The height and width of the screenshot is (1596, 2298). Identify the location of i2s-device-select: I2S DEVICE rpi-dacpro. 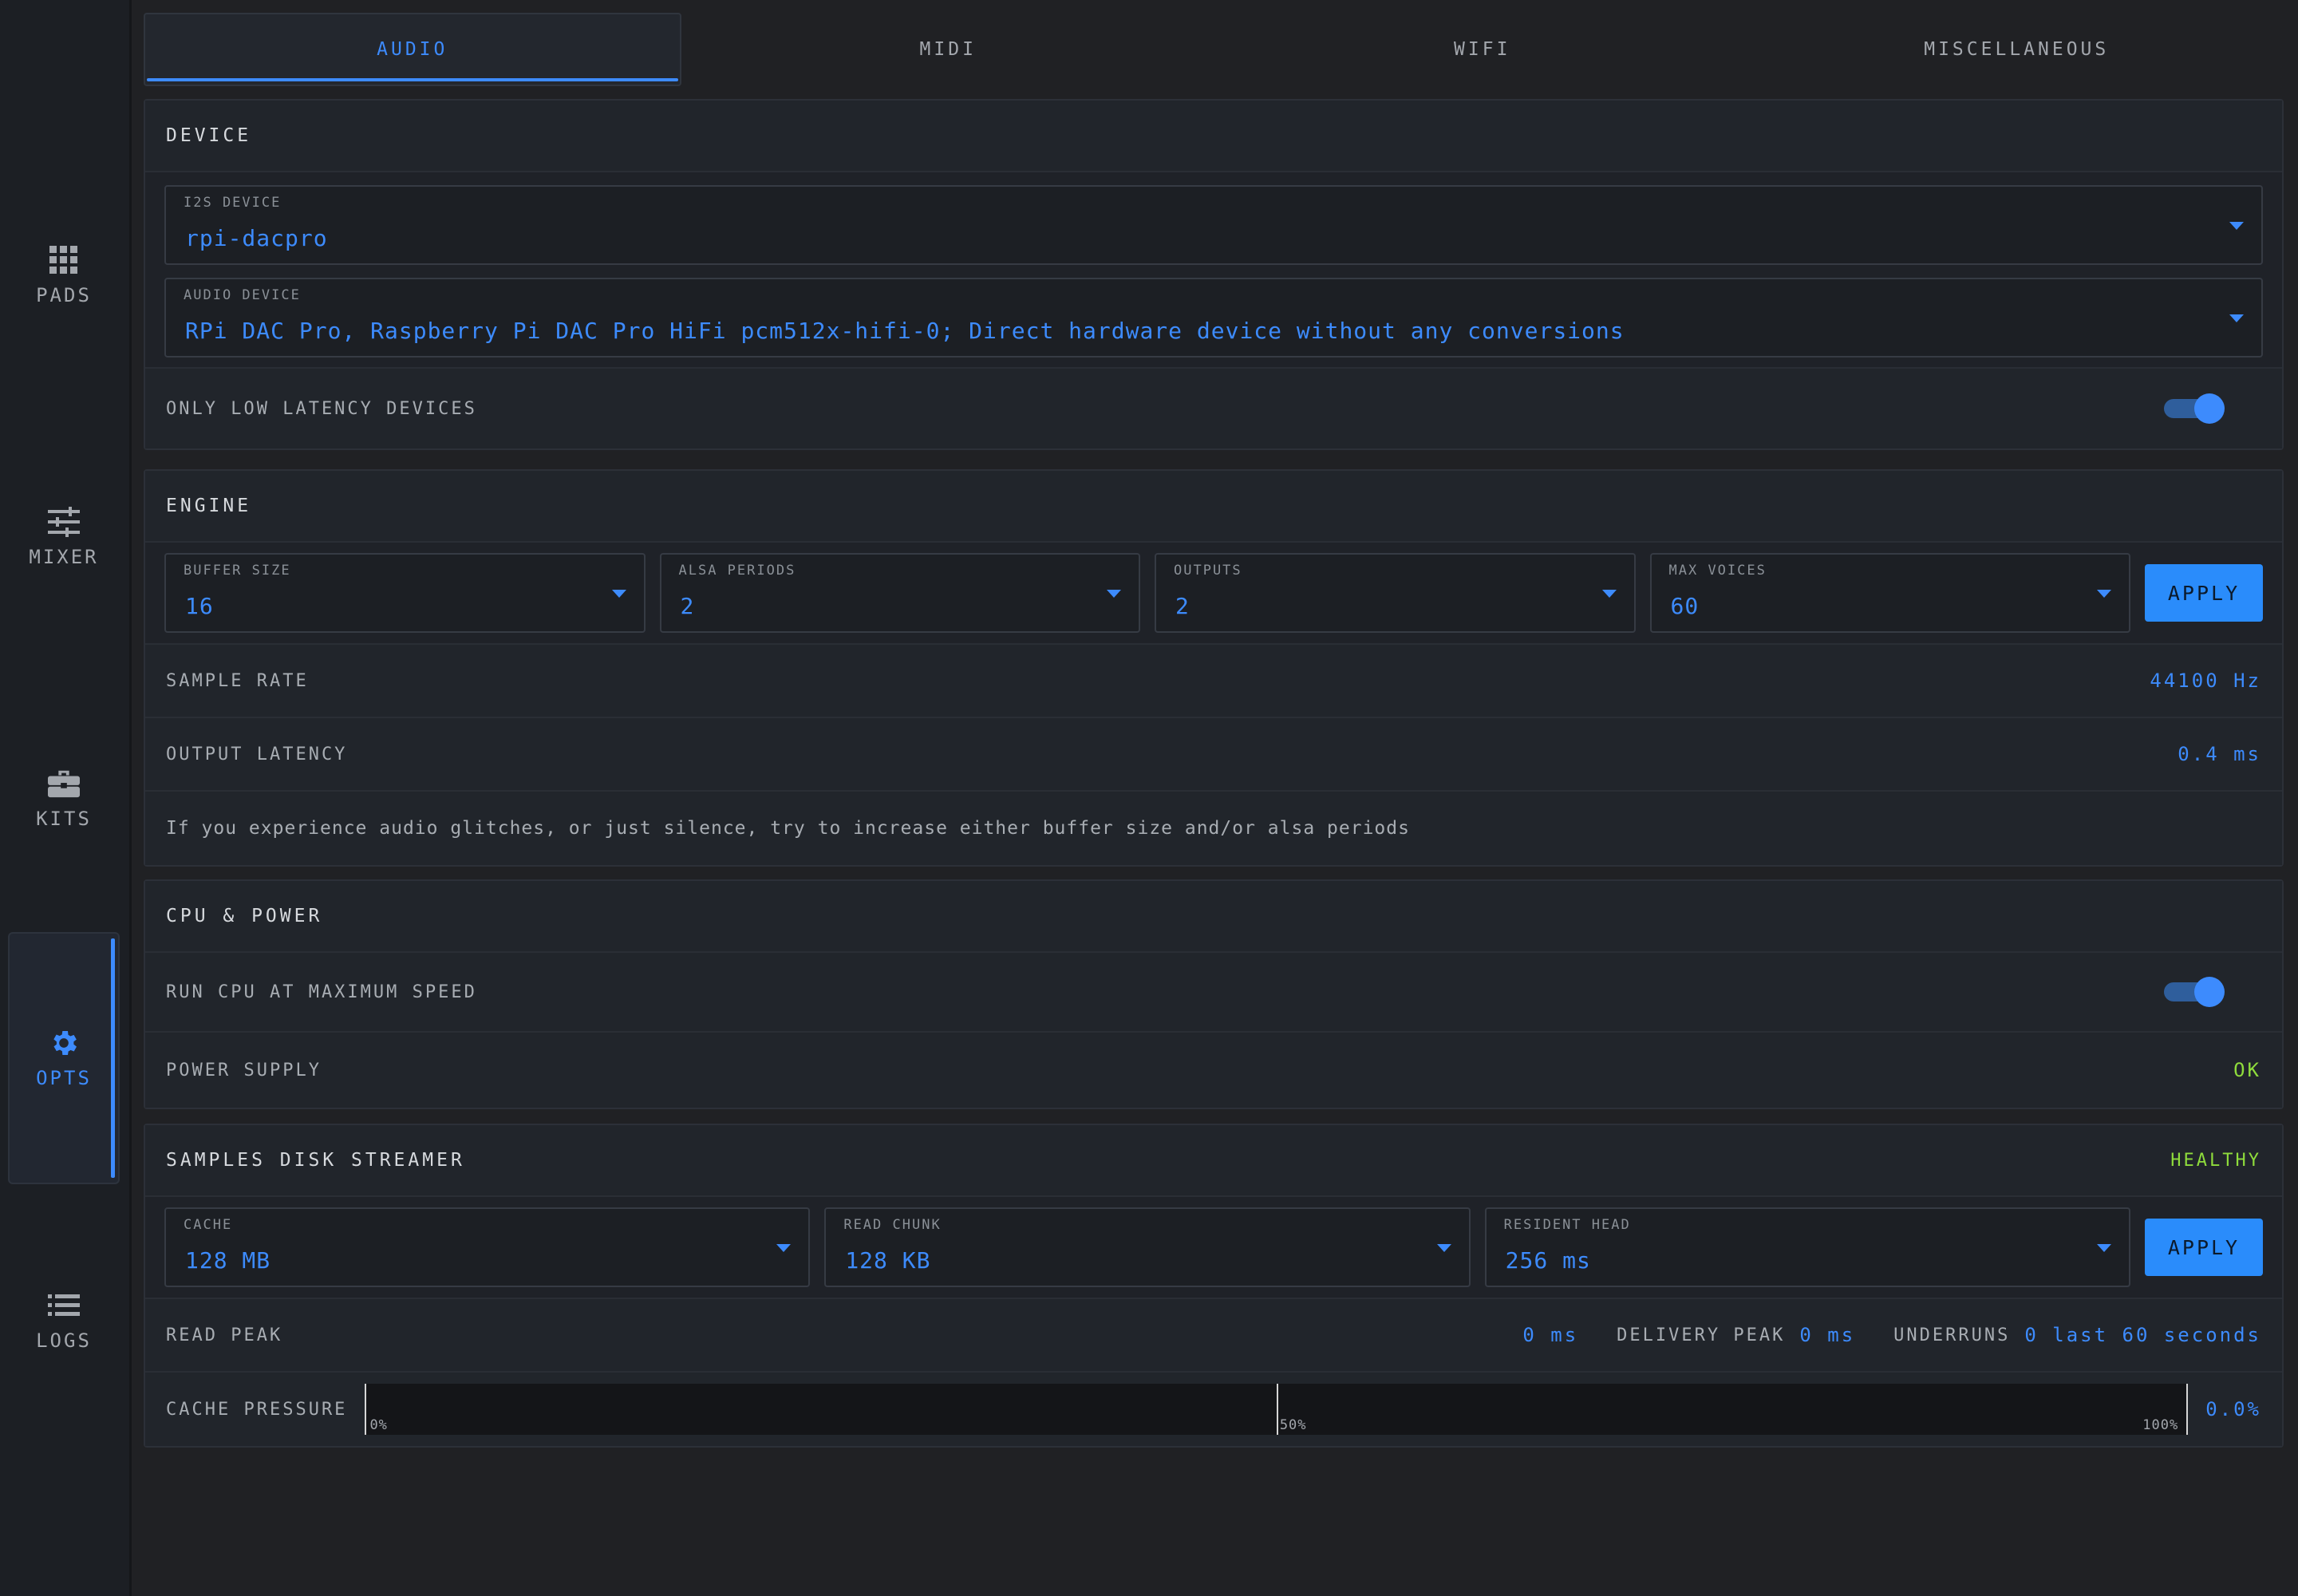
(1213, 225).